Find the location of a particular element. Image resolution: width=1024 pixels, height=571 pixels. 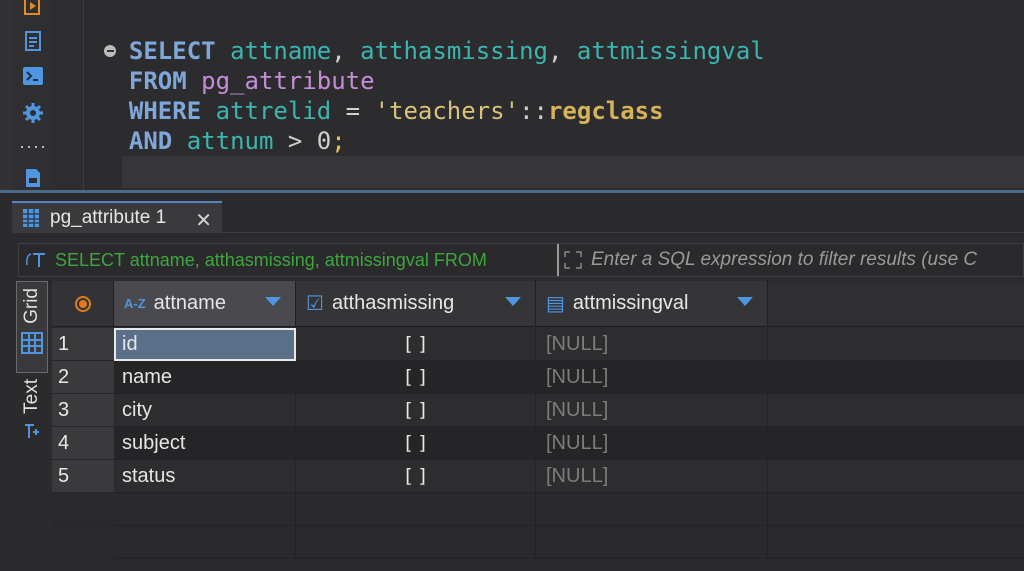

number-literal: 0 is located at coordinates (324, 141).